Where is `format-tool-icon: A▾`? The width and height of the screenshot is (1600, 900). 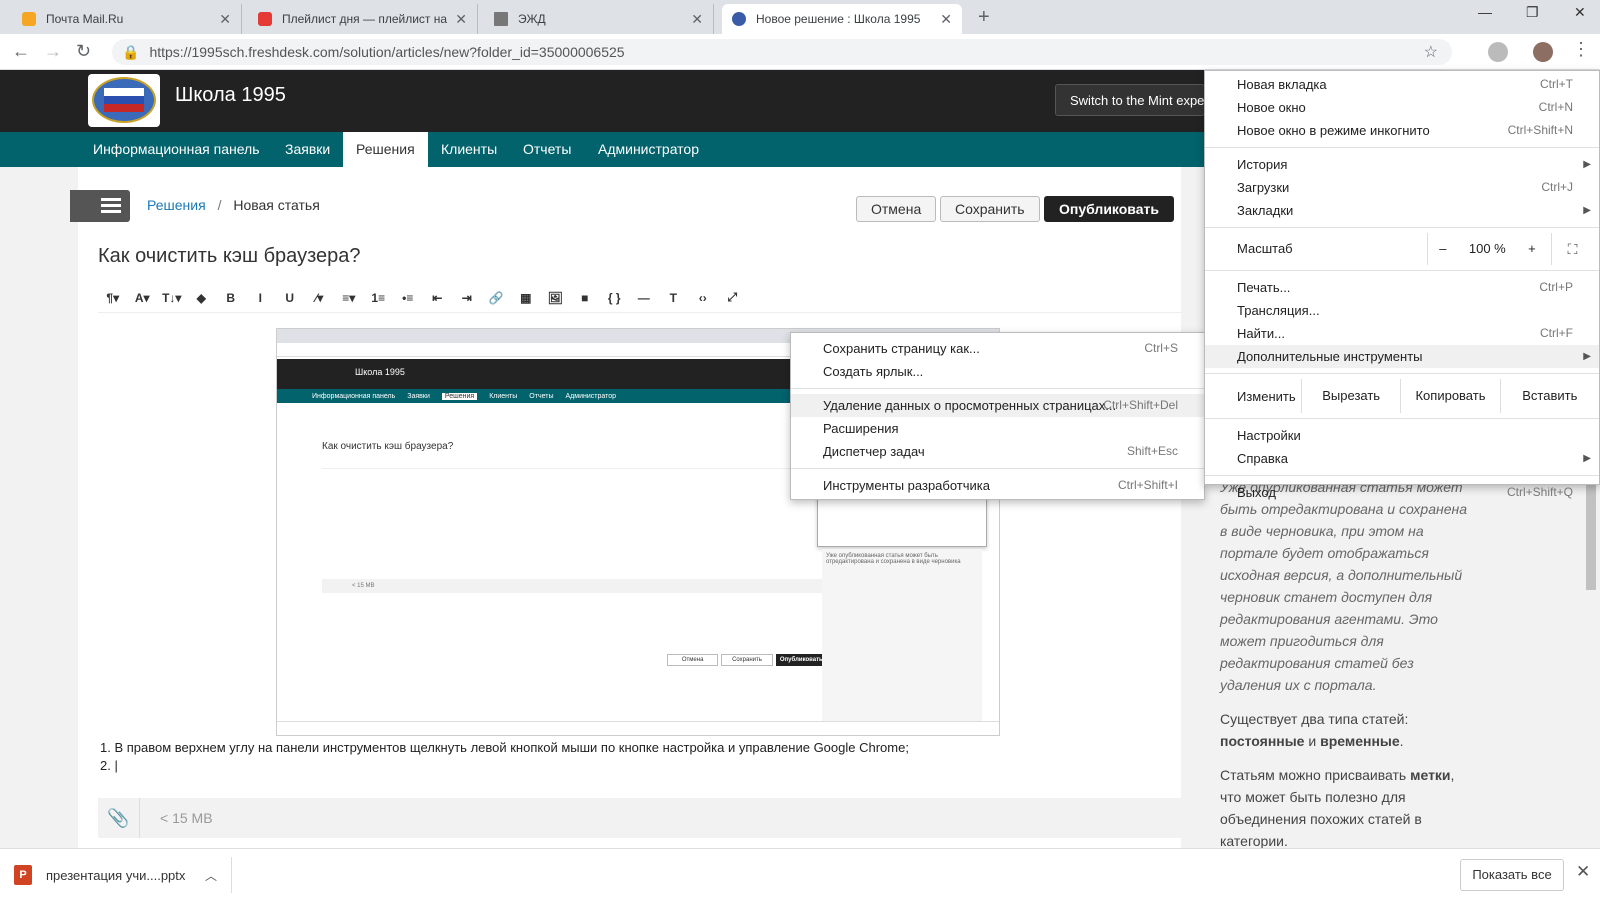 format-tool-icon: A▾ is located at coordinates (143, 298).